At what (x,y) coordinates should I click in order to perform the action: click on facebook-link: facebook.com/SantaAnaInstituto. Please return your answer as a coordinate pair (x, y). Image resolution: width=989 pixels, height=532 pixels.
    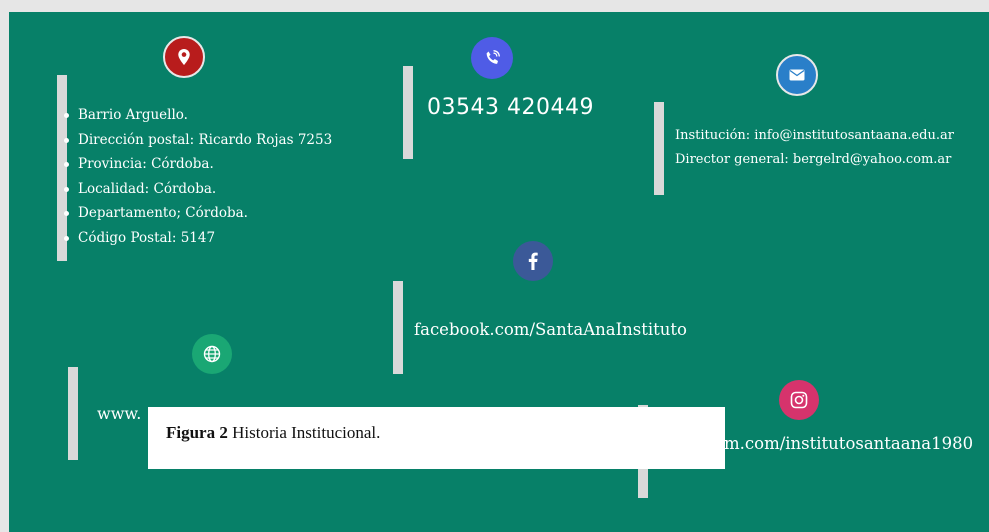
    Looking at the image, I should click on (550, 329).